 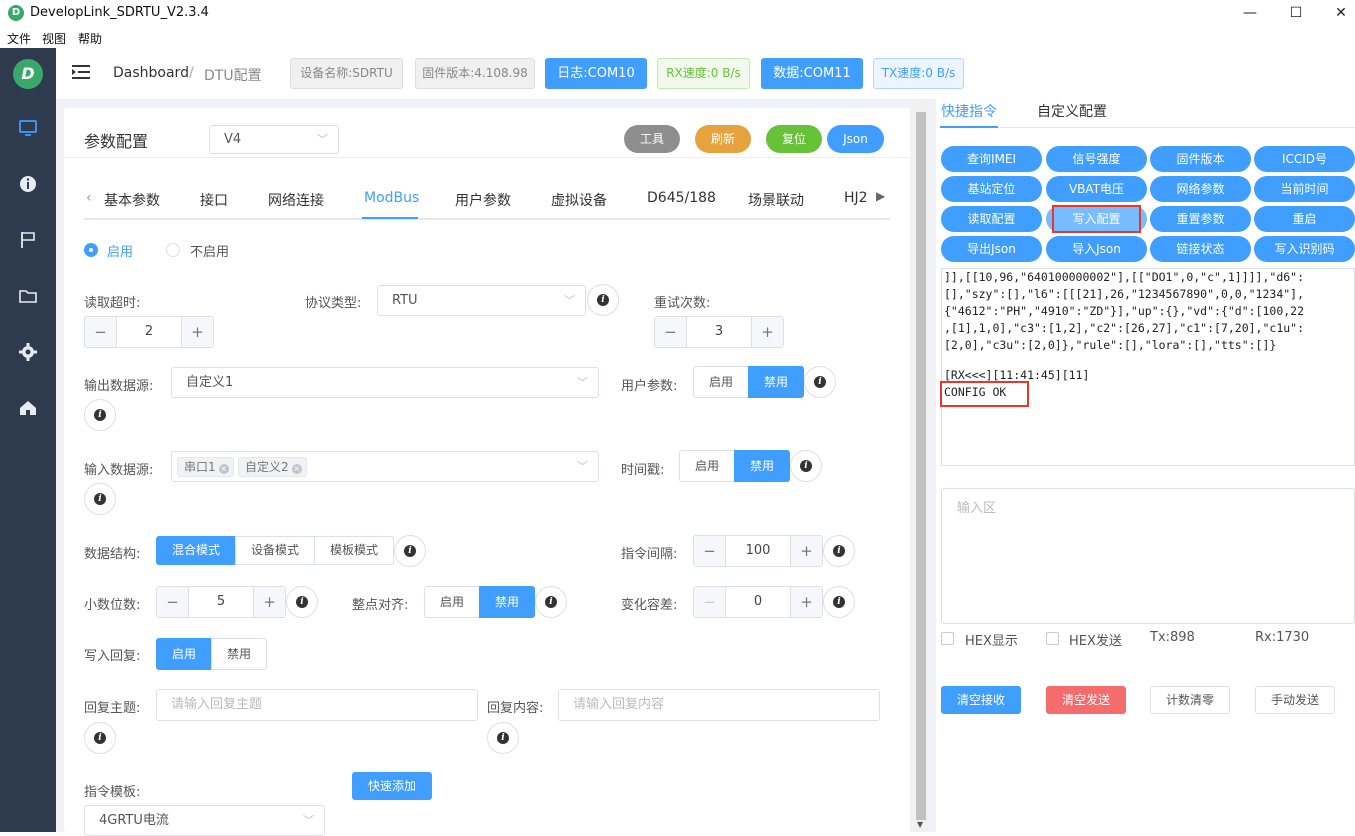 What do you see at coordinates (1200, 219) in the screenshot?
I see `reset-params-button: 重置参数` at bounding box center [1200, 219].